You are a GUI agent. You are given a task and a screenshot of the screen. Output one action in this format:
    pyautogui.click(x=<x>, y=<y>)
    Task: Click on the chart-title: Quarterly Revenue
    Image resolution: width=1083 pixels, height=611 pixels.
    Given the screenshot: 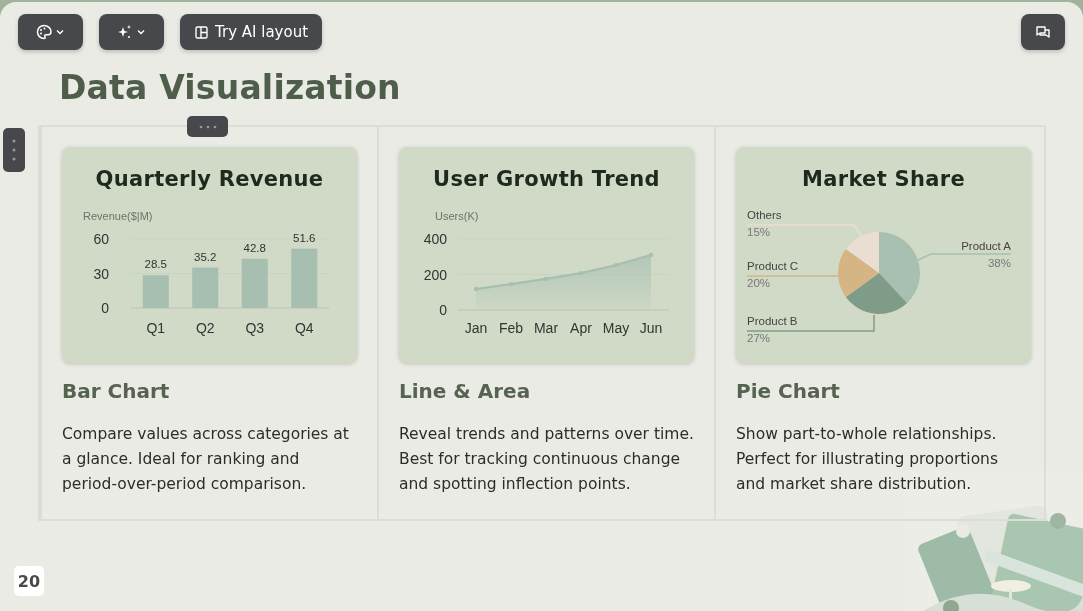 What is the action you would take?
    pyautogui.click(x=209, y=179)
    